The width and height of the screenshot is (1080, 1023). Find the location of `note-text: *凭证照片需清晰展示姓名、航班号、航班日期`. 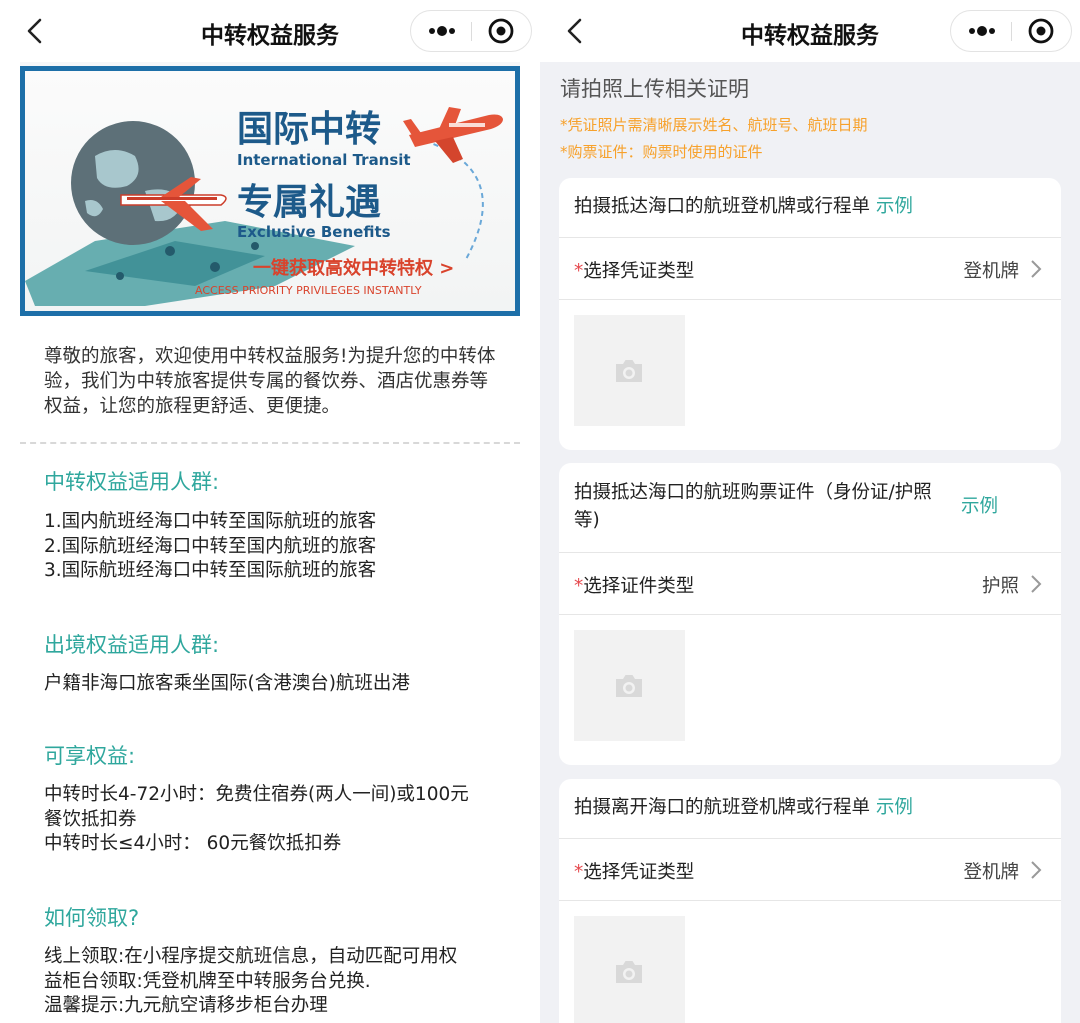

note-text: *凭证照片需清晰展示姓名、航班号、航班日期 is located at coordinates (714, 125).